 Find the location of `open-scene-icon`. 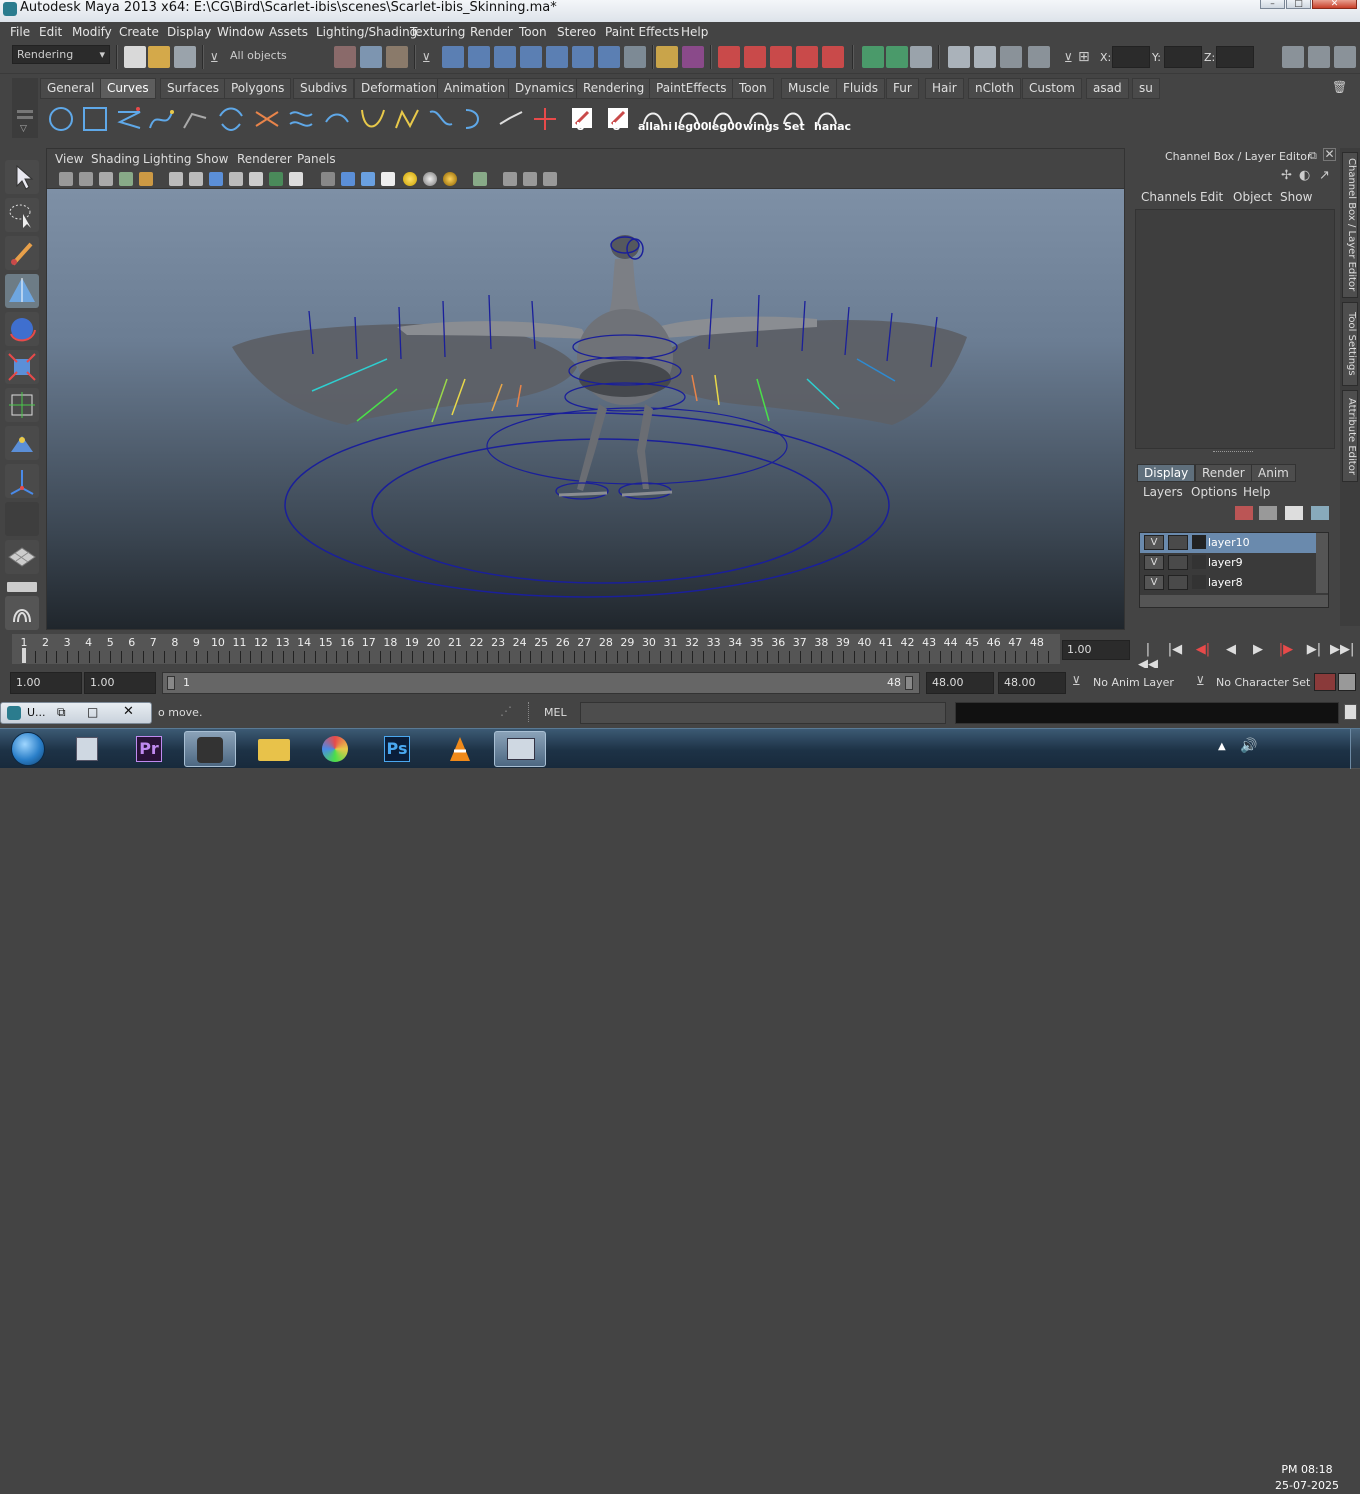

open-scene-icon is located at coordinates (159, 57).